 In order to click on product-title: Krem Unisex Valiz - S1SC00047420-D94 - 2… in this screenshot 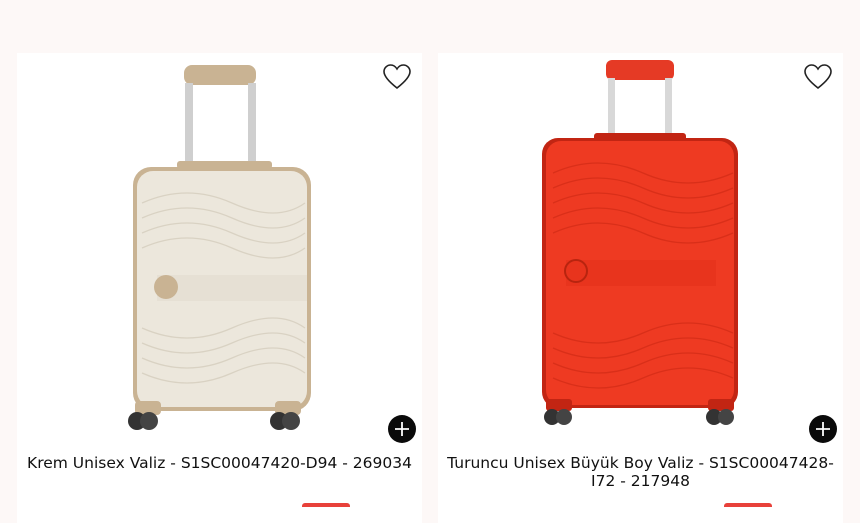, I will do `click(219, 463)`.